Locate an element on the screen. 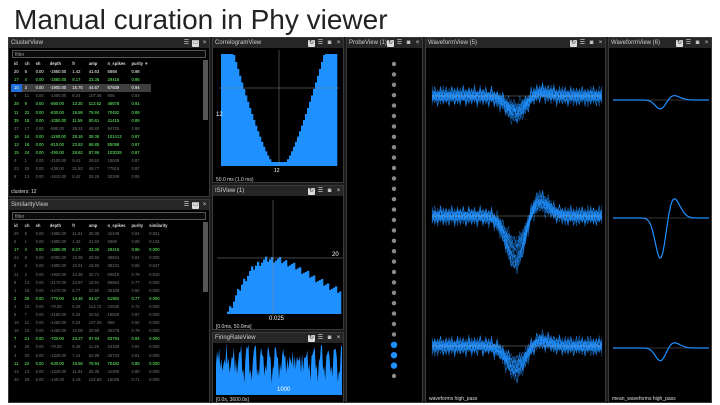 The width and height of the screenshot is (720, 405). table-cell: 10 is located at coordinates (27, 331).